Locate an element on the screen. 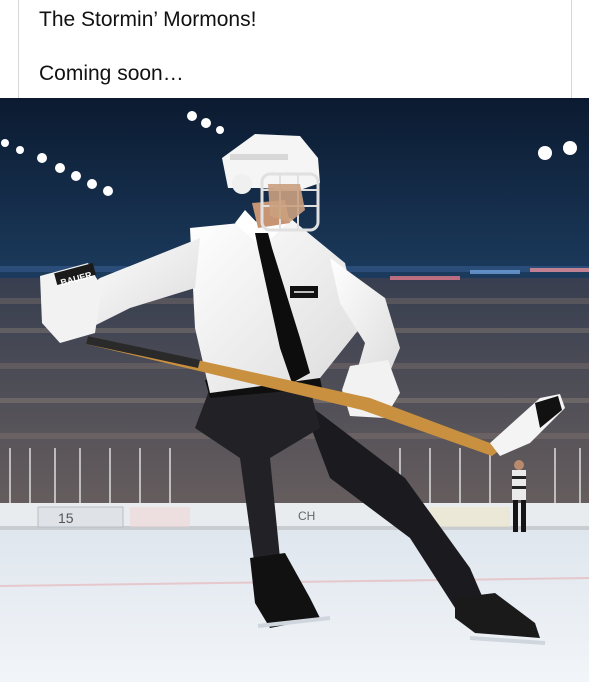 The width and height of the screenshot is (589, 682). post-title-line: The Stormin’ Mormons! is located at coordinates (148, 19).